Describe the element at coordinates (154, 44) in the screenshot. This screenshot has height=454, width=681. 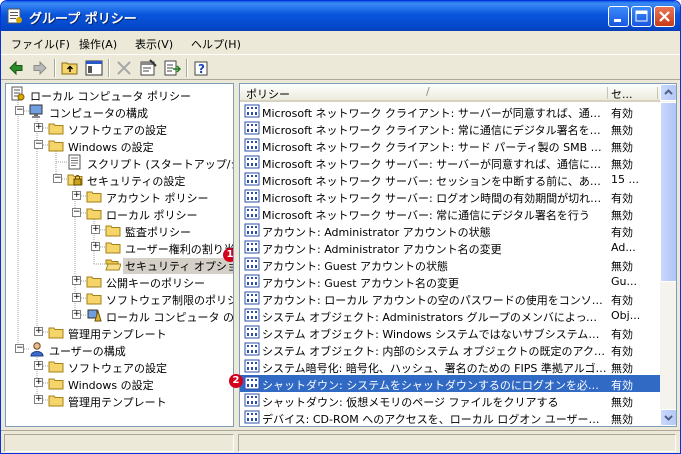
I see `menu-view: 表示(V)` at that location.